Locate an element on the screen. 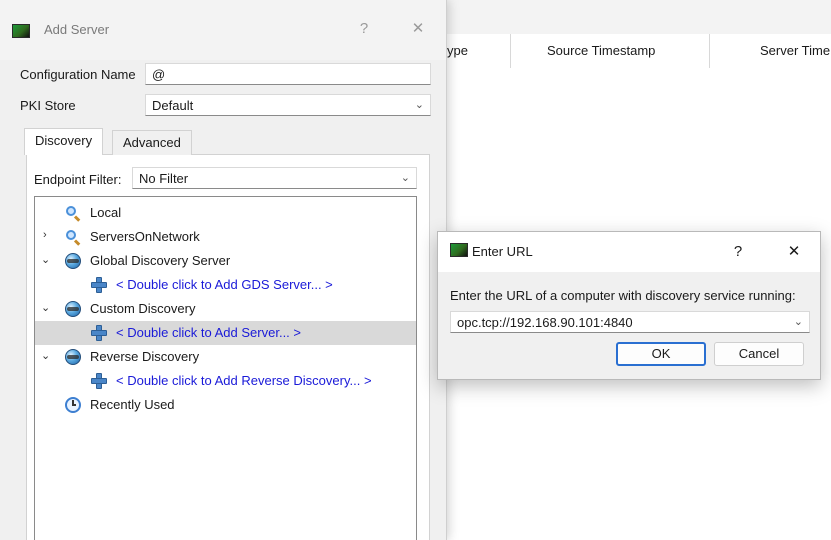 The width and height of the screenshot is (831, 540). dialog-title: Add Server is located at coordinates (77, 29).